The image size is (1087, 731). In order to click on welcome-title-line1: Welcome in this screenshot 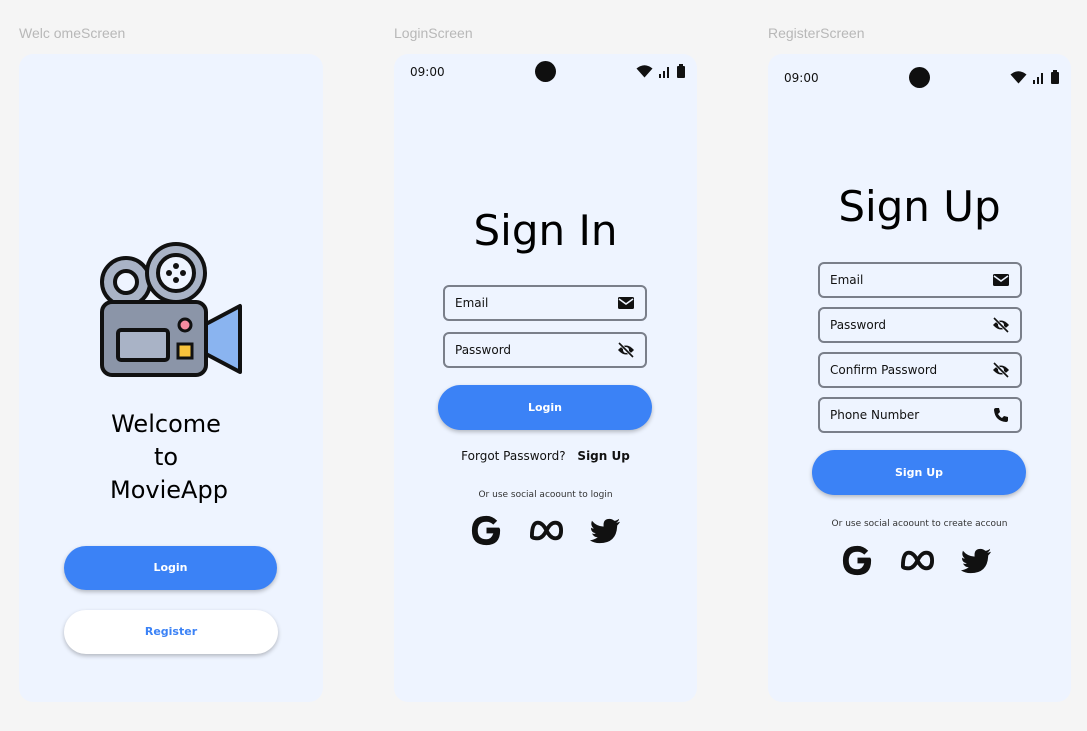, I will do `click(166, 424)`.